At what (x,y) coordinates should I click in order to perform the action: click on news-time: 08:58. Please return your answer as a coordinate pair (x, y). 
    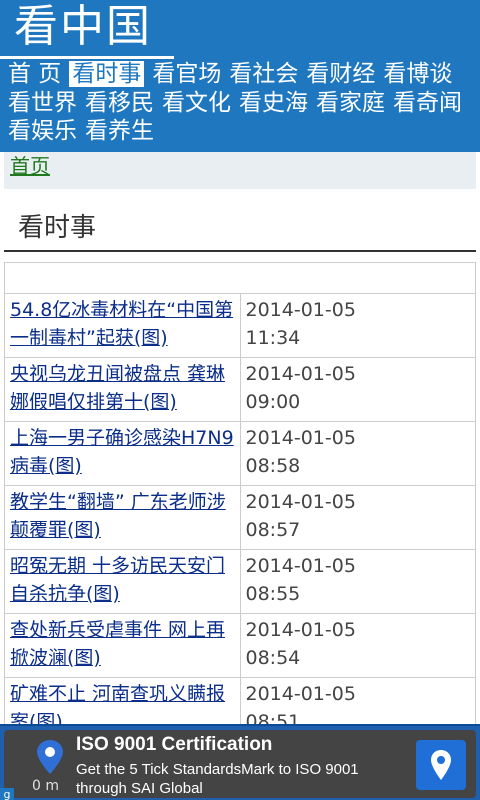
    Looking at the image, I should click on (273, 466).